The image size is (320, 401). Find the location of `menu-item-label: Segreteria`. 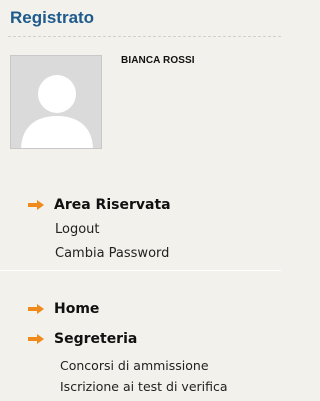

menu-item-label: Segreteria is located at coordinates (96, 339).